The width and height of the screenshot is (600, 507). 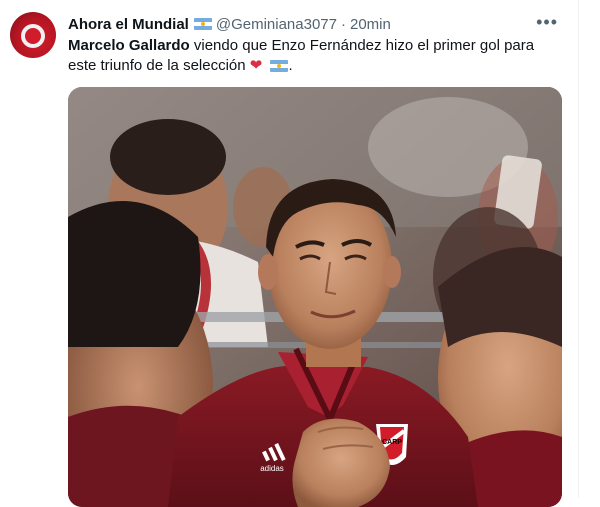 I want to click on author-name: Ahora el Mundial, so click(x=128, y=24).